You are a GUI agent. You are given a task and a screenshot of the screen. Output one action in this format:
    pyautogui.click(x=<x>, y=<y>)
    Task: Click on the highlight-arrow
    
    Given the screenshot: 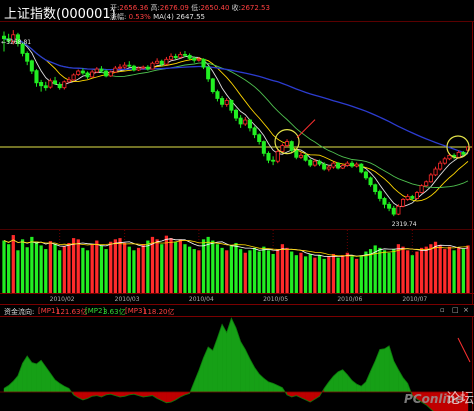 What is the action you would take?
    pyautogui.click(x=306, y=128)
    